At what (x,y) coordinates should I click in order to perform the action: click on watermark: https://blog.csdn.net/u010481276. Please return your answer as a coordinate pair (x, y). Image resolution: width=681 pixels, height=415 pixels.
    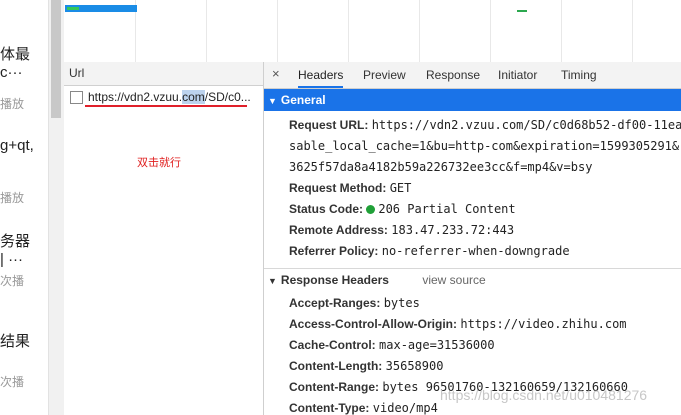
    Looking at the image, I should click on (544, 395).